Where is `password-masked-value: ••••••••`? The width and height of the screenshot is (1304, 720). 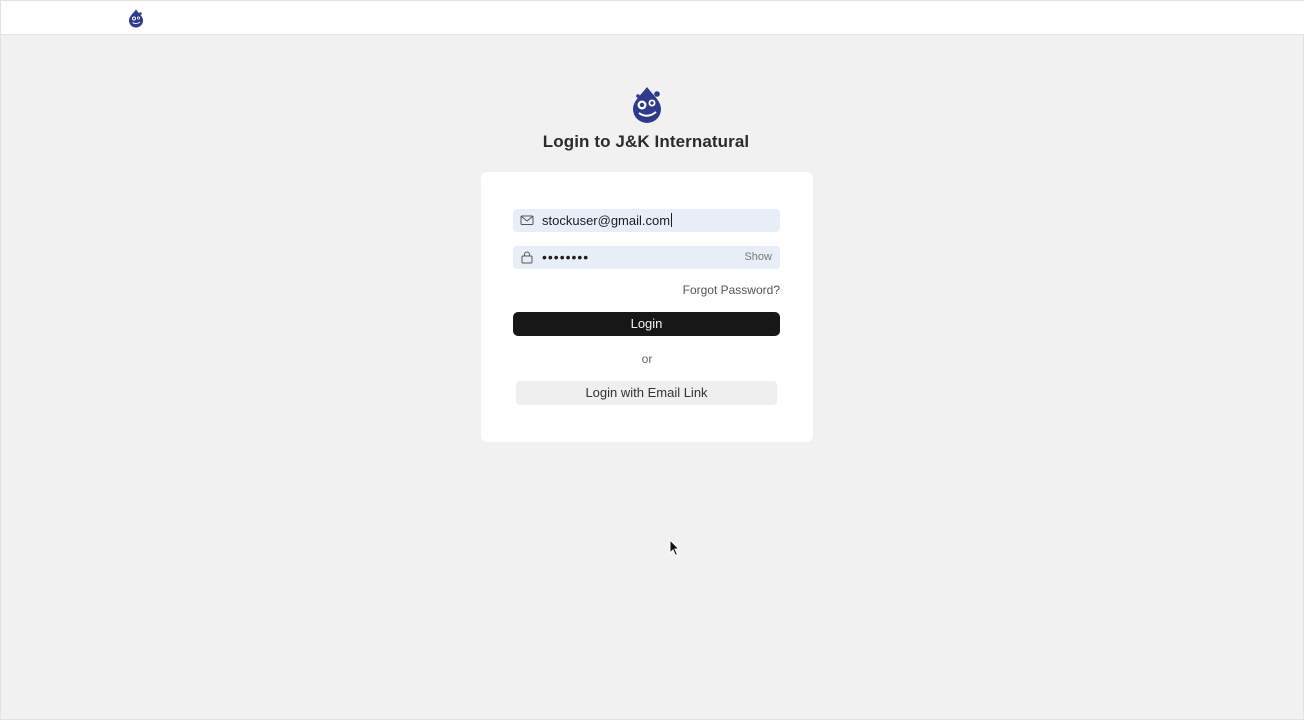
password-masked-value: •••••••• is located at coordinates (566, 257).